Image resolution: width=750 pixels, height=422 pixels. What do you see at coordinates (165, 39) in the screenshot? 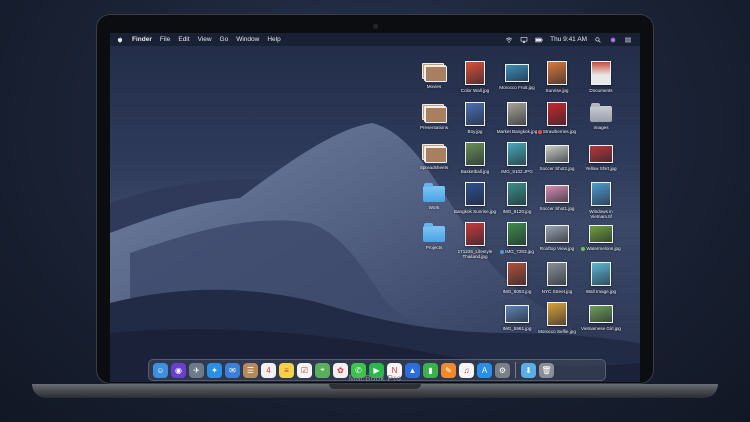
I see `menu-file: File` at bounding box center [165, 39].